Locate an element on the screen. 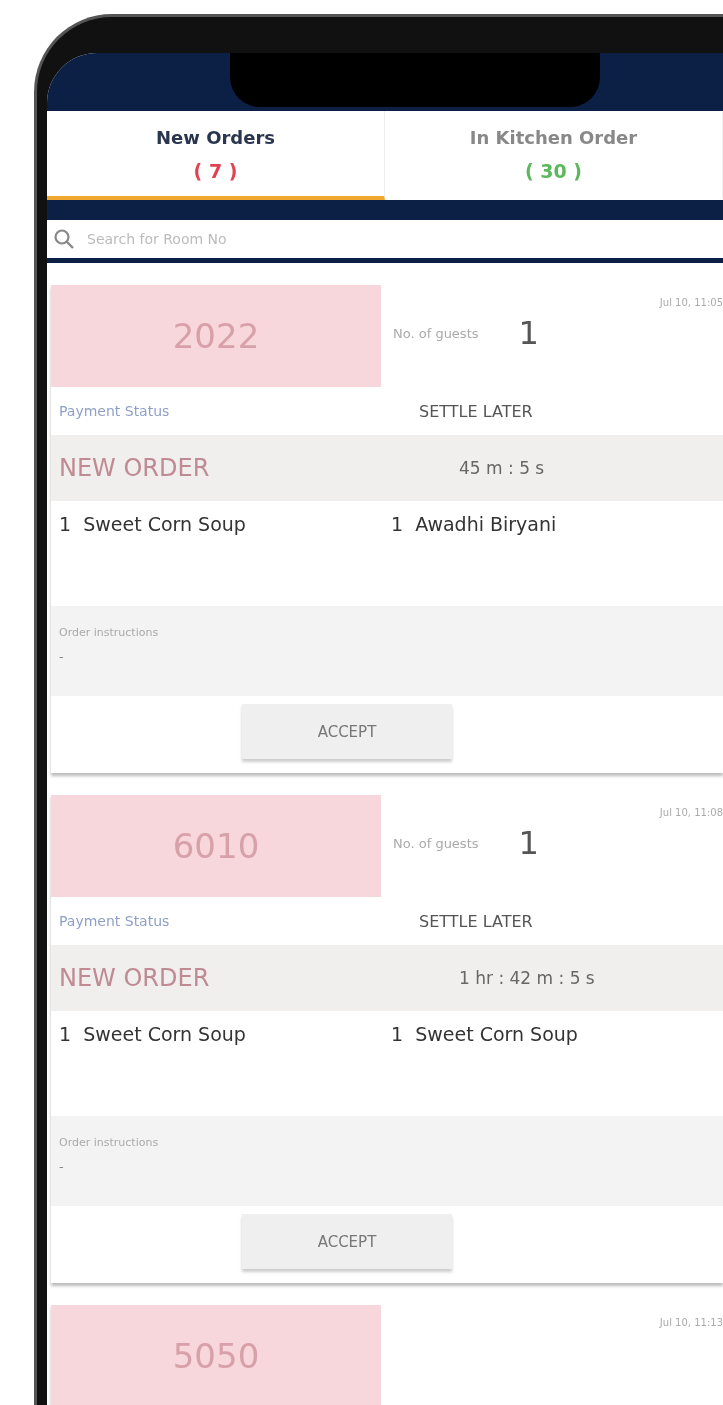 The height and width of the screenshot is (1405, 723). search-icon is located at coordinates (64, 239).